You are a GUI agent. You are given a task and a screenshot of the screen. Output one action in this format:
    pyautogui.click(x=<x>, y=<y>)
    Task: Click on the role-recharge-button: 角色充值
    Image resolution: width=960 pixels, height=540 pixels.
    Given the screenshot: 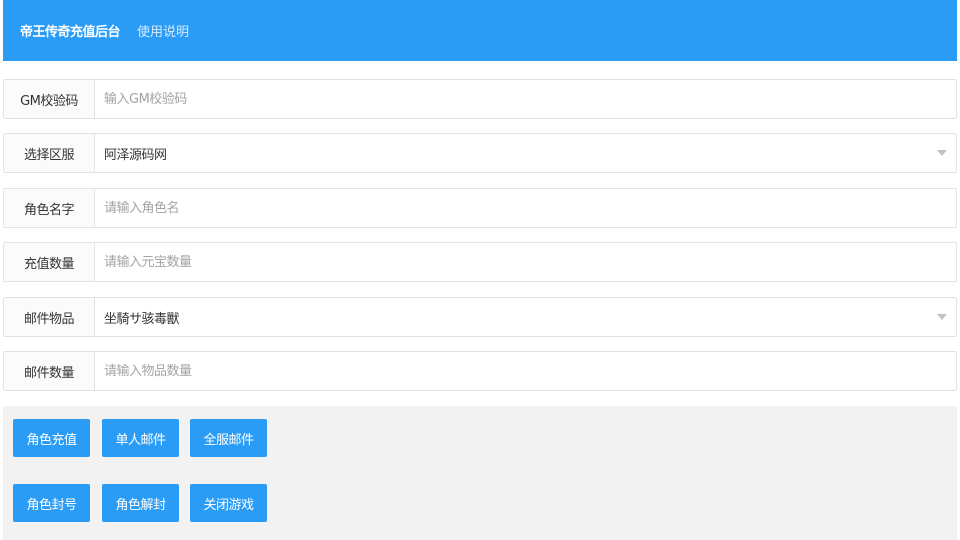 What is the action you would take?
    pyautogui.click(x=51, y=438)
    